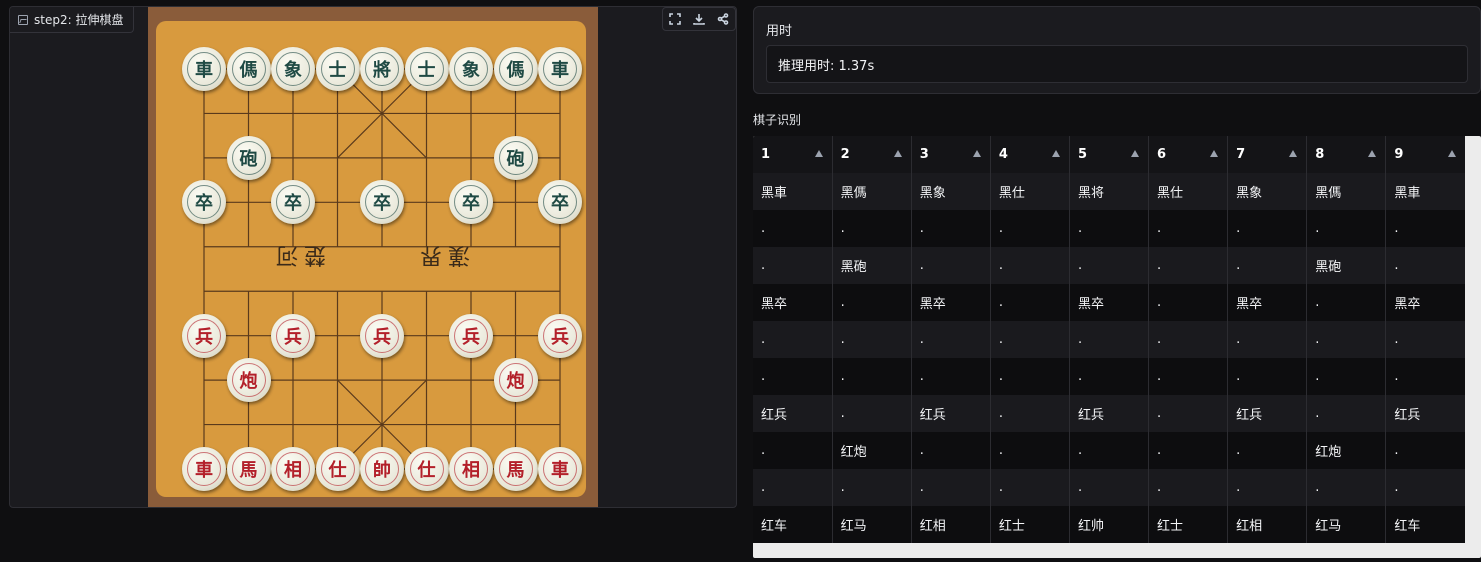 This screenshot has height=562, width=1481. What do you see at coordinates (1425, 154) in the screenshot?
I see `column-header-9: 9` at bounding box center [1425, 154].